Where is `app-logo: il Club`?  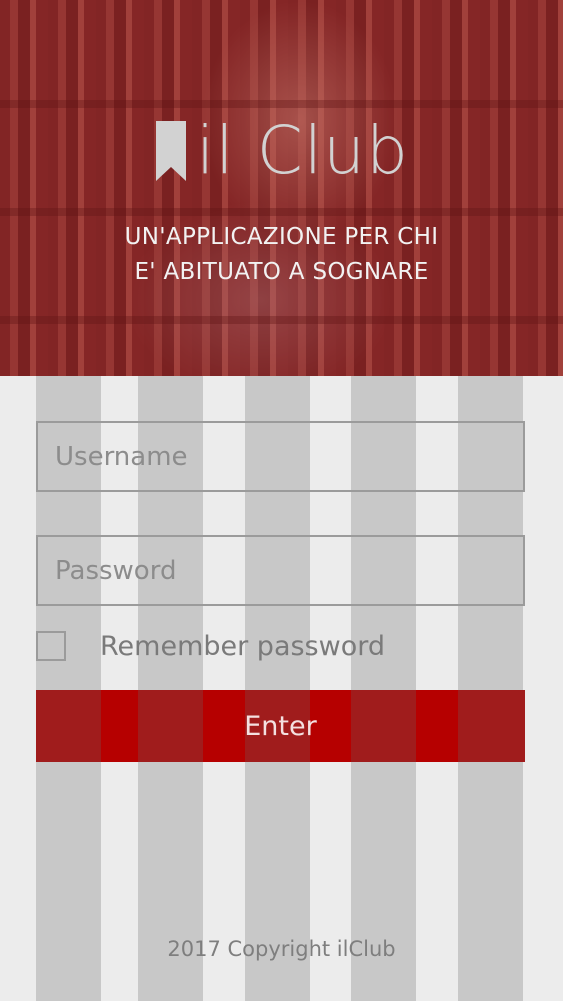
app-logo: il Club is located at coordinates (281, 151).